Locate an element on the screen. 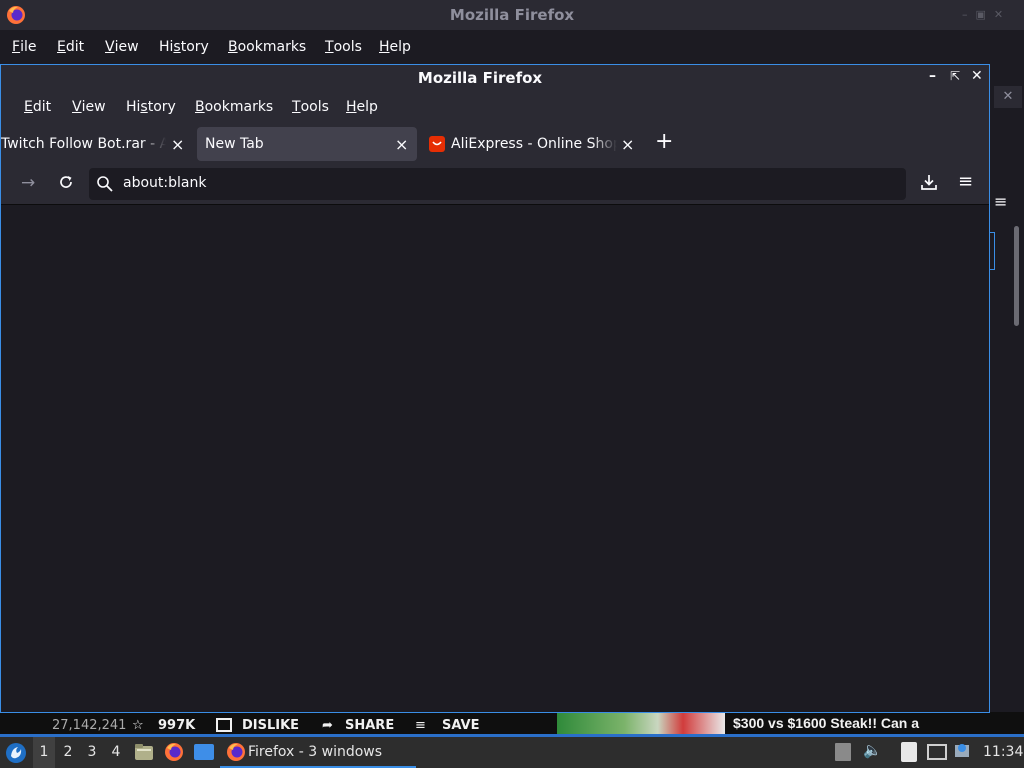 The height and width of the screenshot is (768, 1024). downloads-icon is located at coordinates (929, 182).